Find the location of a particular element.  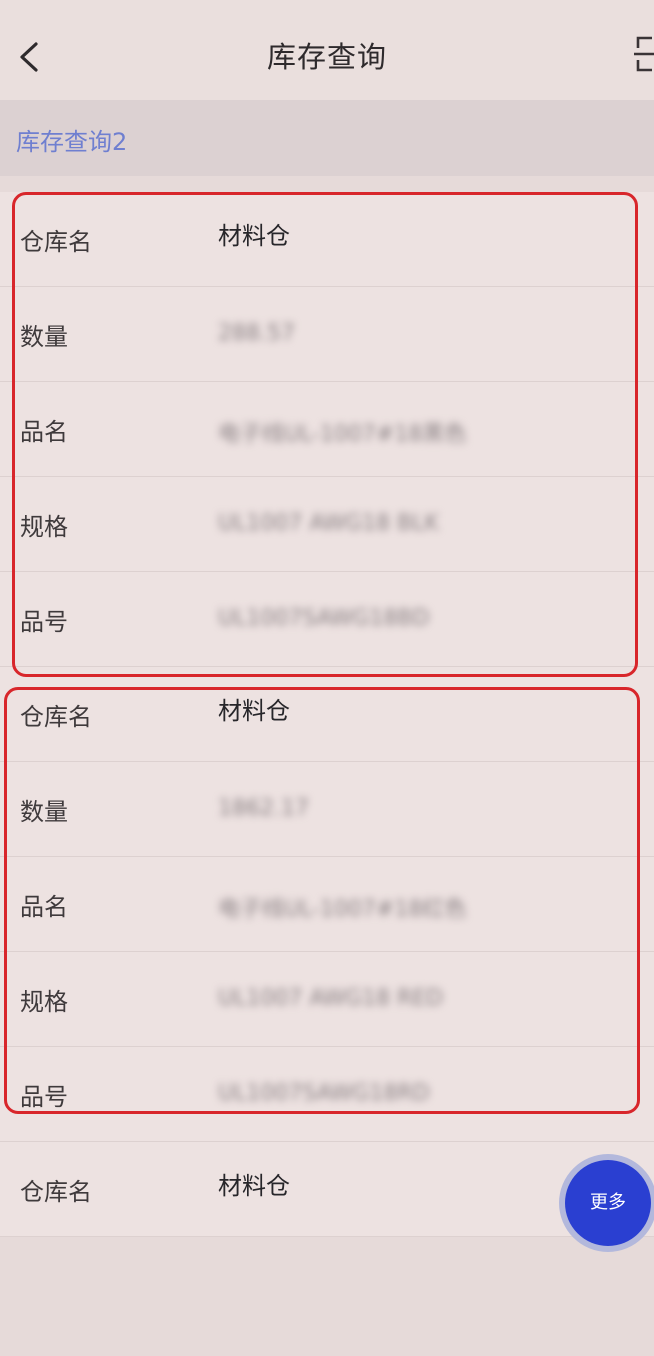

field-value-redacted: UL1007 AWG18 RED is located at coordinates (331, 998).